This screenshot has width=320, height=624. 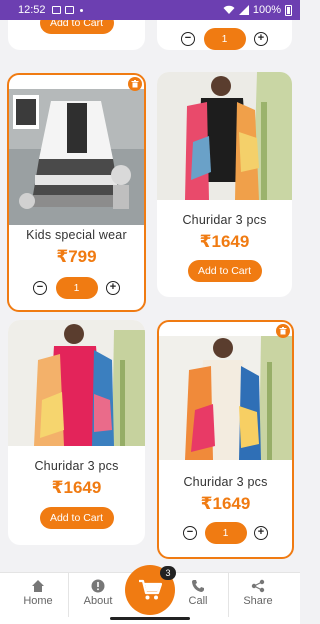 I want to click on nav-home-label: Home, so click(x=38, y=601).